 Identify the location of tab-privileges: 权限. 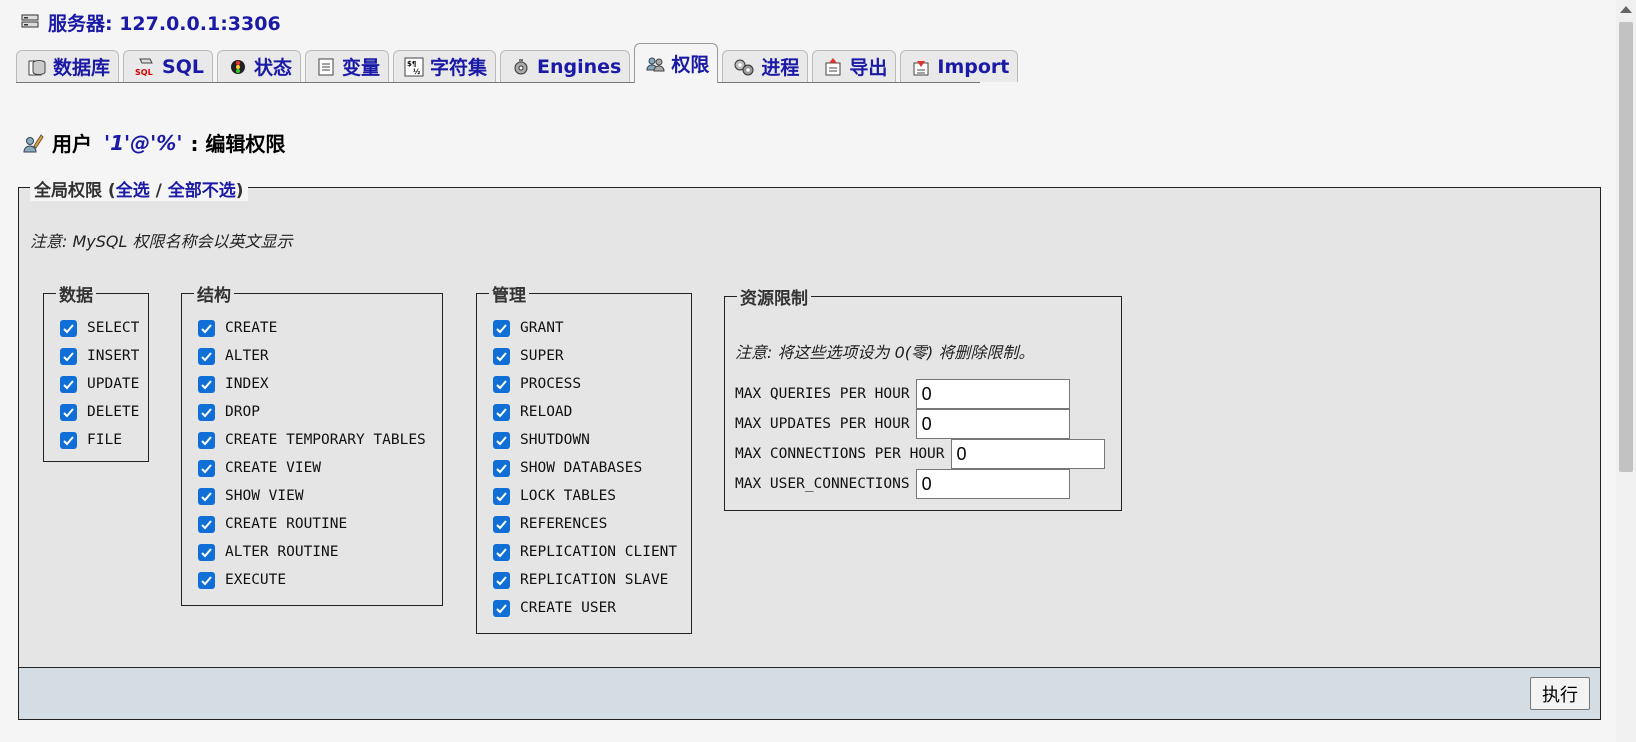
(676, 63).